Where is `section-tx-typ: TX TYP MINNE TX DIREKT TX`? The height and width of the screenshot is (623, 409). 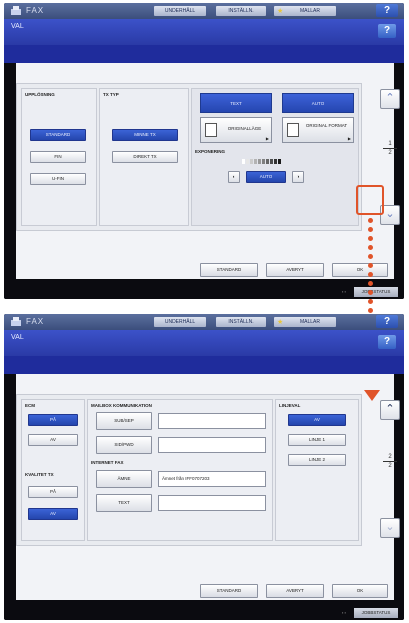 section-tx-typ: TX TYP MINNE TX DIREKT TX is located at coordinates (144, 157).